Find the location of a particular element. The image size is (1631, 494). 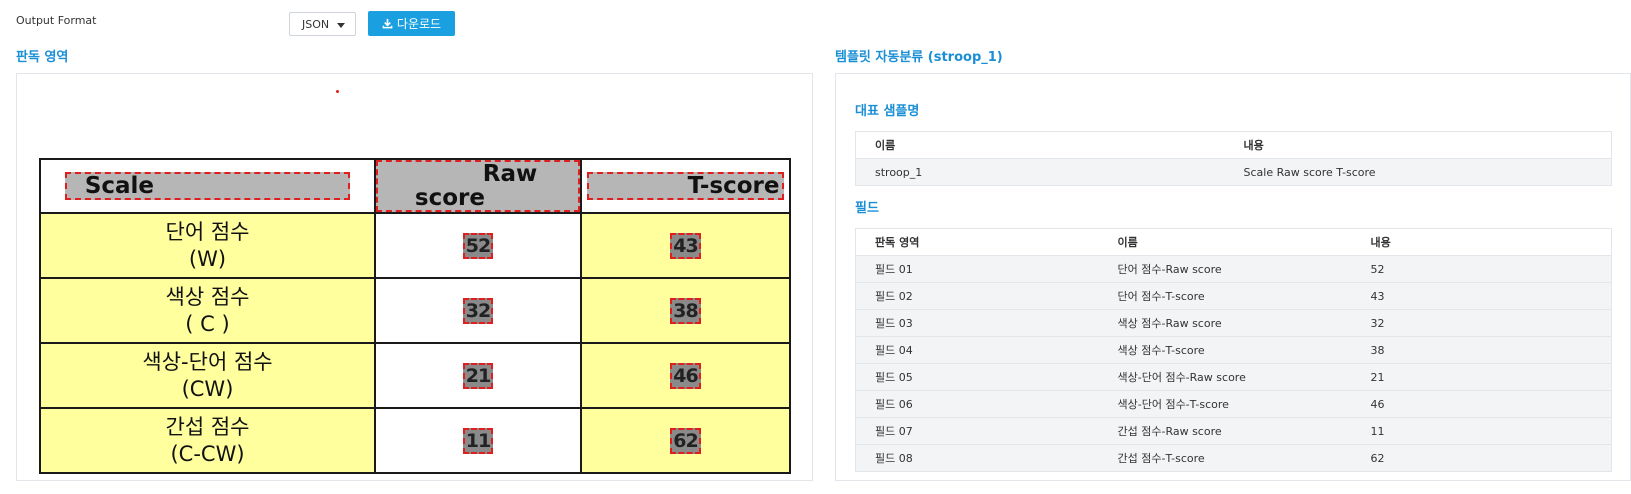

ocr-box: Raw score is located at coordinates (478, 186).